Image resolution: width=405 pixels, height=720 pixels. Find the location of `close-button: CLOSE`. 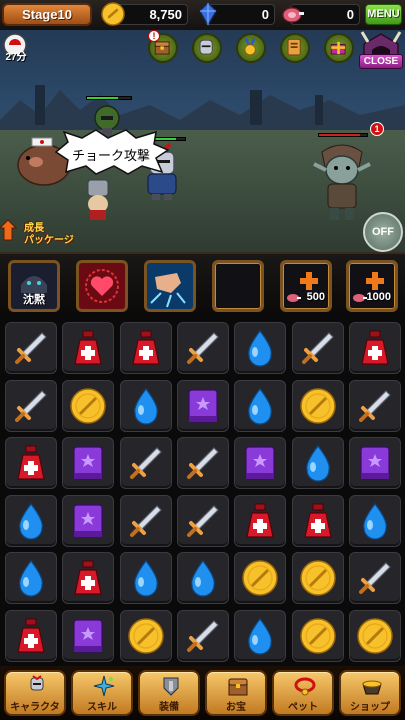

close-button: CLOSE is located at coordinates (381, 61).